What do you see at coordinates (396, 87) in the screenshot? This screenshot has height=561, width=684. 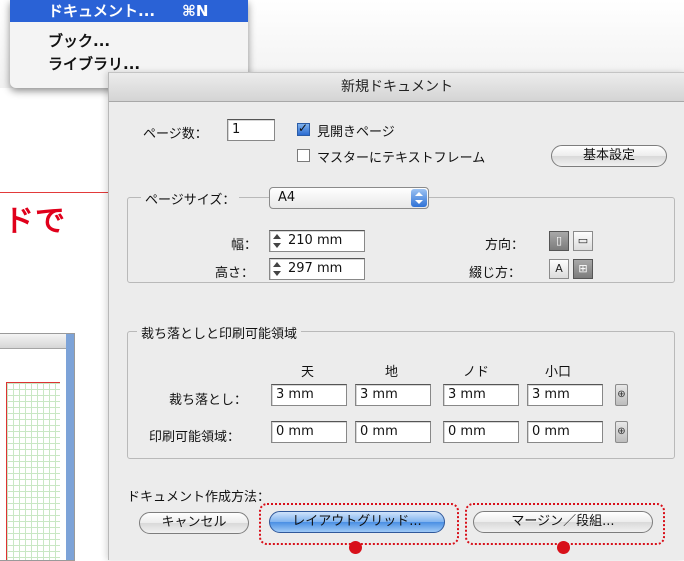 I see `dialog-title: 新規ドキュメント` at bounding box center [396, 87].